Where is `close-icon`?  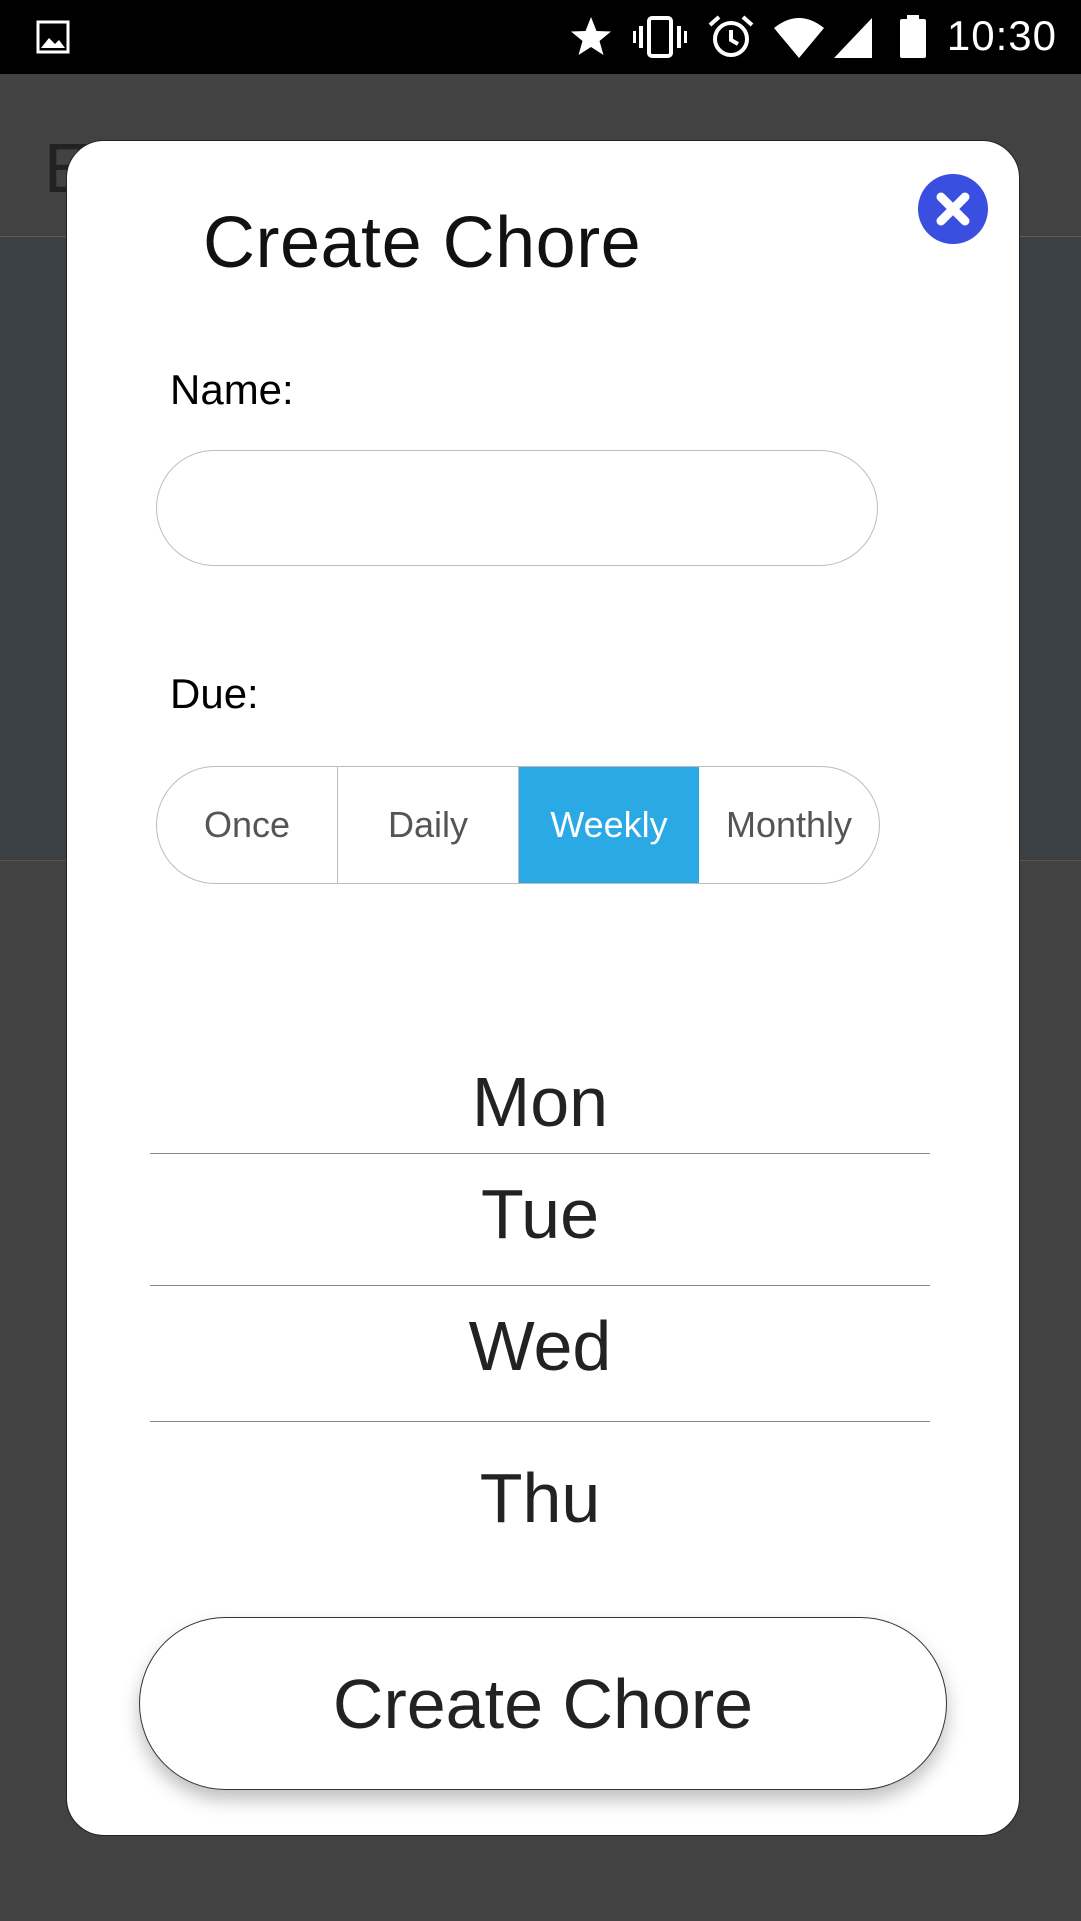
close-icon is located at coordinates (953, 209).